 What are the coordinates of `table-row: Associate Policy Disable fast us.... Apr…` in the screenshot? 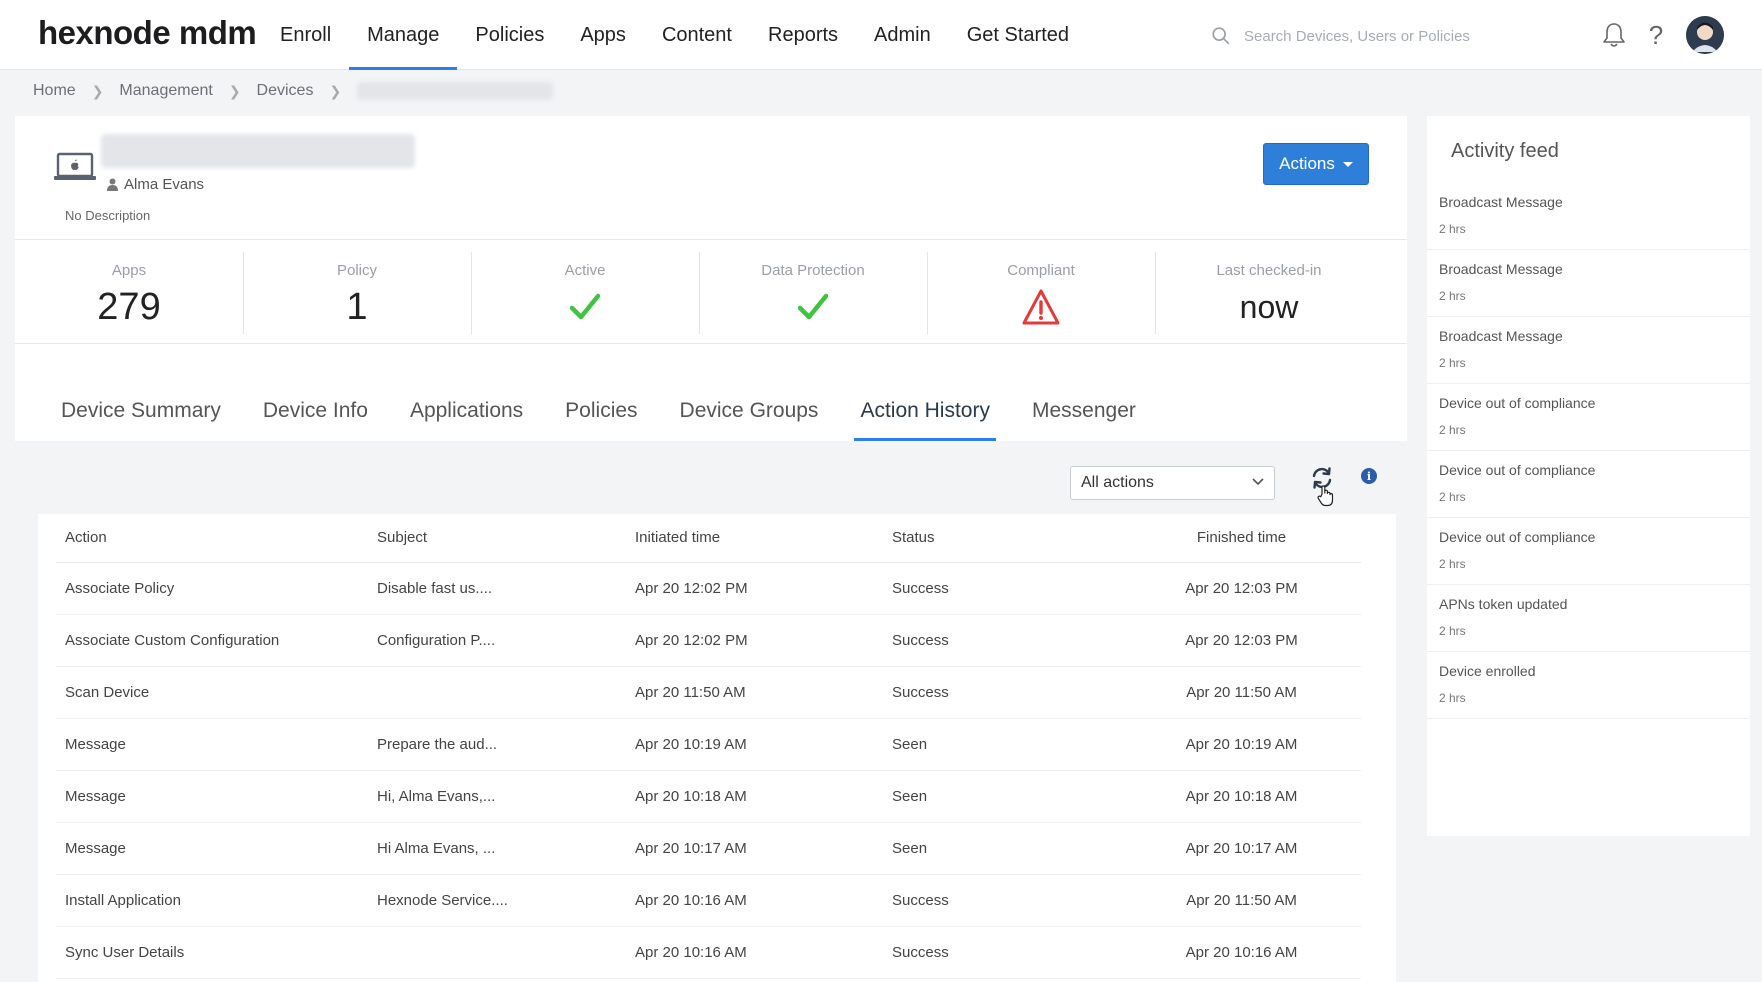 It's located at (708, 588).